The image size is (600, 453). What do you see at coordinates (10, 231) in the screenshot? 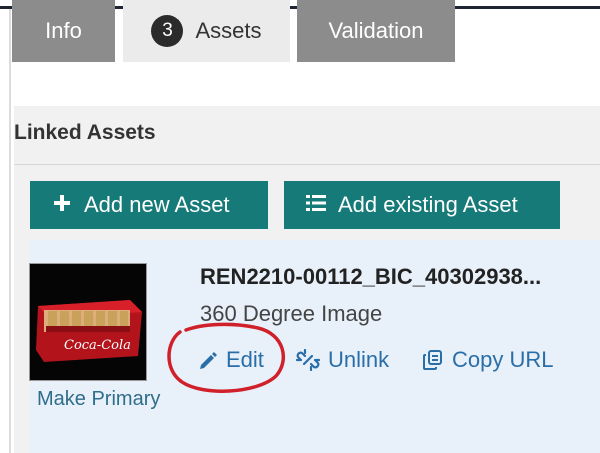
I see `frame-border` at bounding box center [10, 231].